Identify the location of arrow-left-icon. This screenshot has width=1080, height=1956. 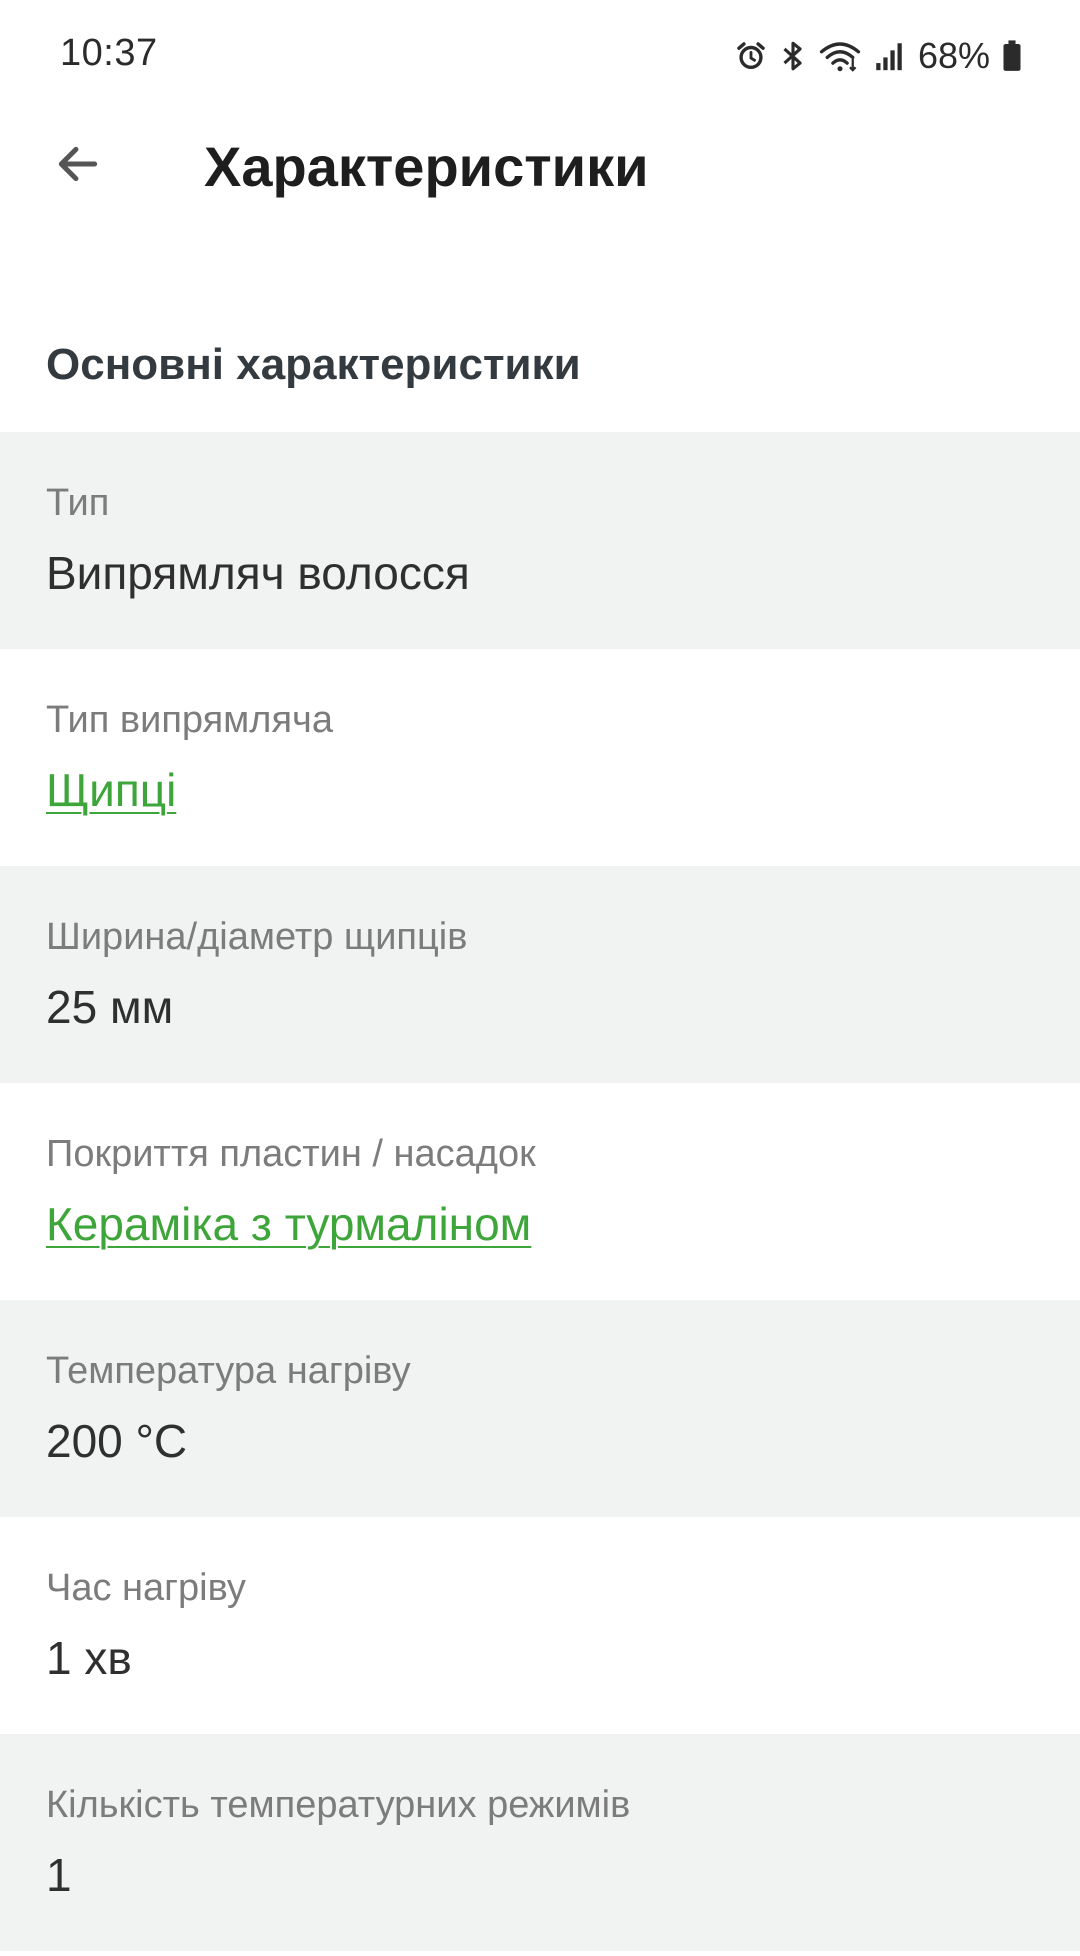
(78, 166).